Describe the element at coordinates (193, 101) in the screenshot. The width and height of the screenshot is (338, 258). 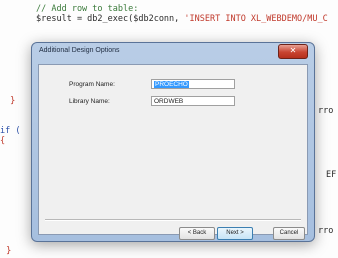
I see `library-name-input: ORDWEB` at that location.